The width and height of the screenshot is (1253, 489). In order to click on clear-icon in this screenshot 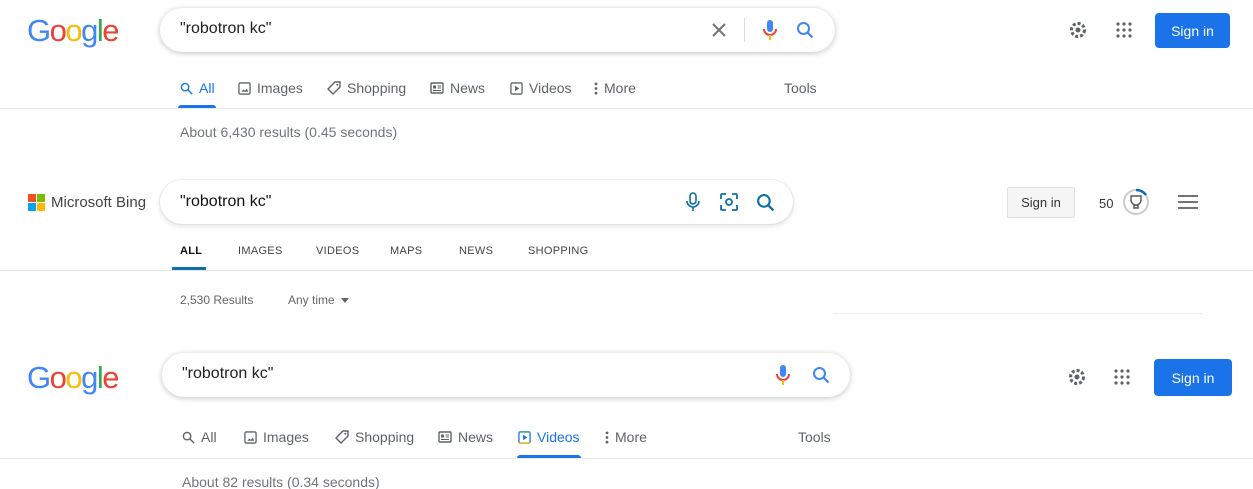, I will do `click(719, 30)`.